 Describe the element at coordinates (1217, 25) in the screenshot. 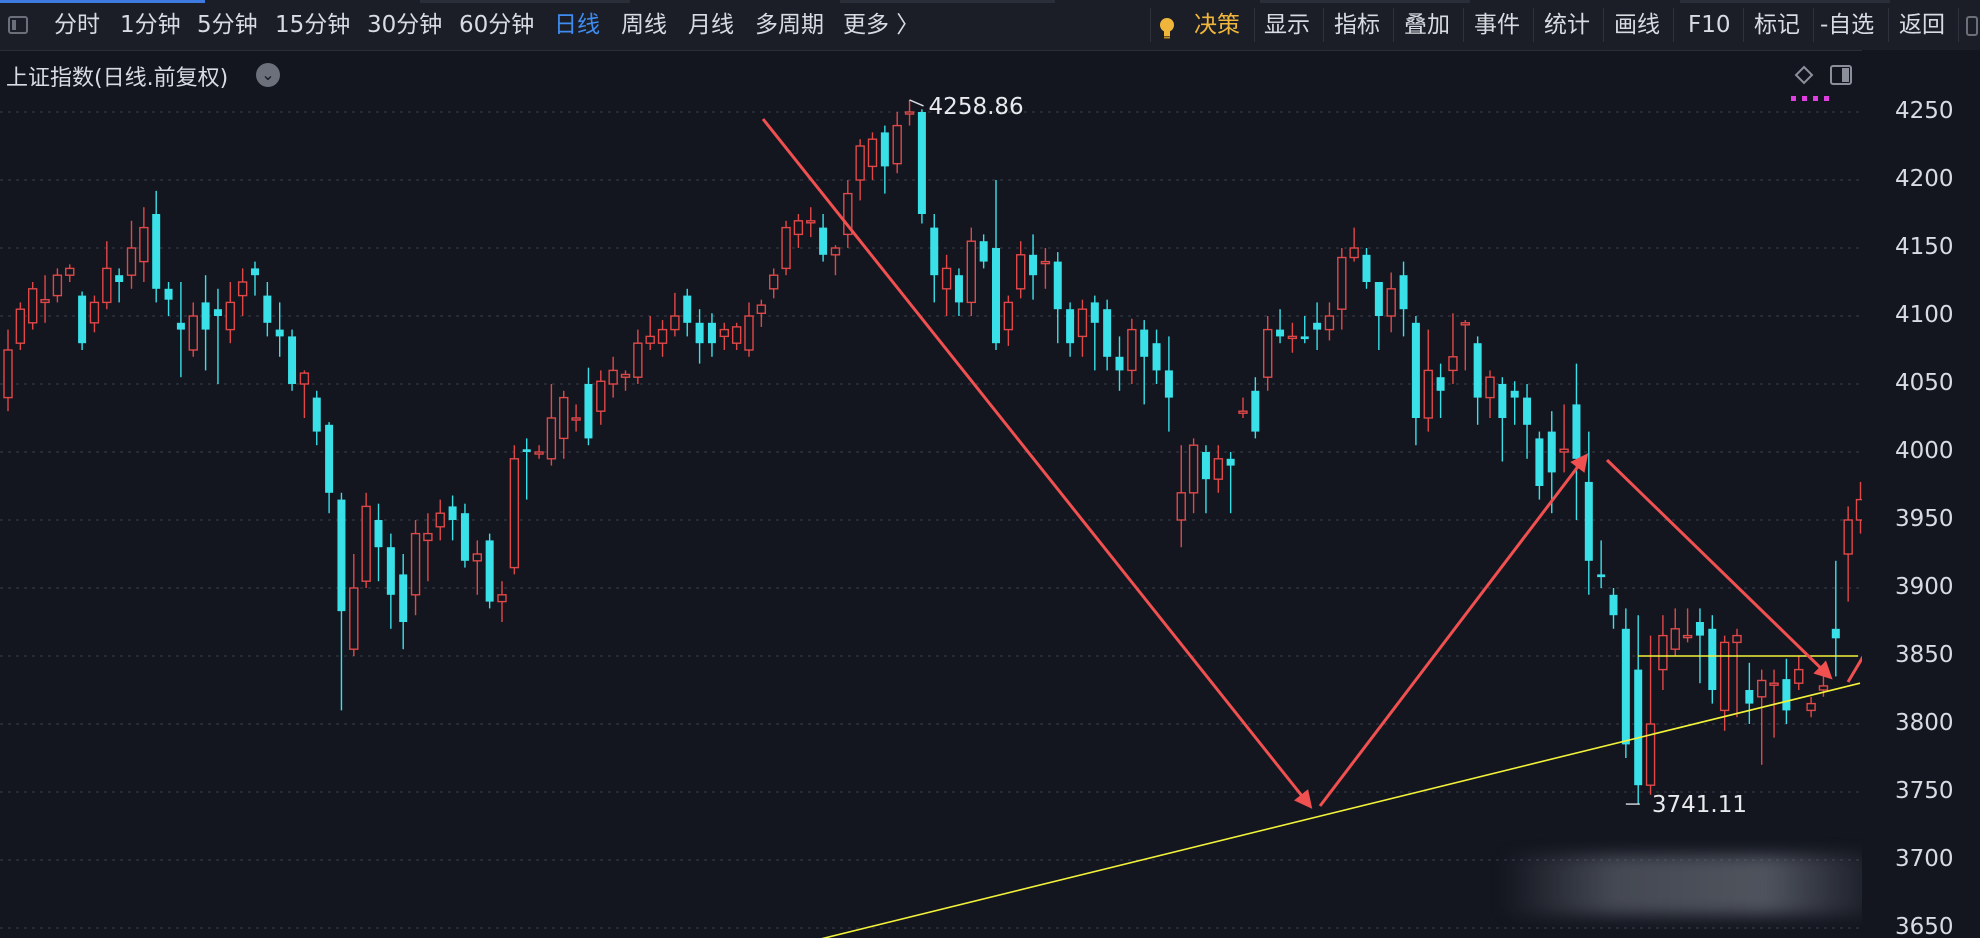

I see `decision-button: 决策` at that location.